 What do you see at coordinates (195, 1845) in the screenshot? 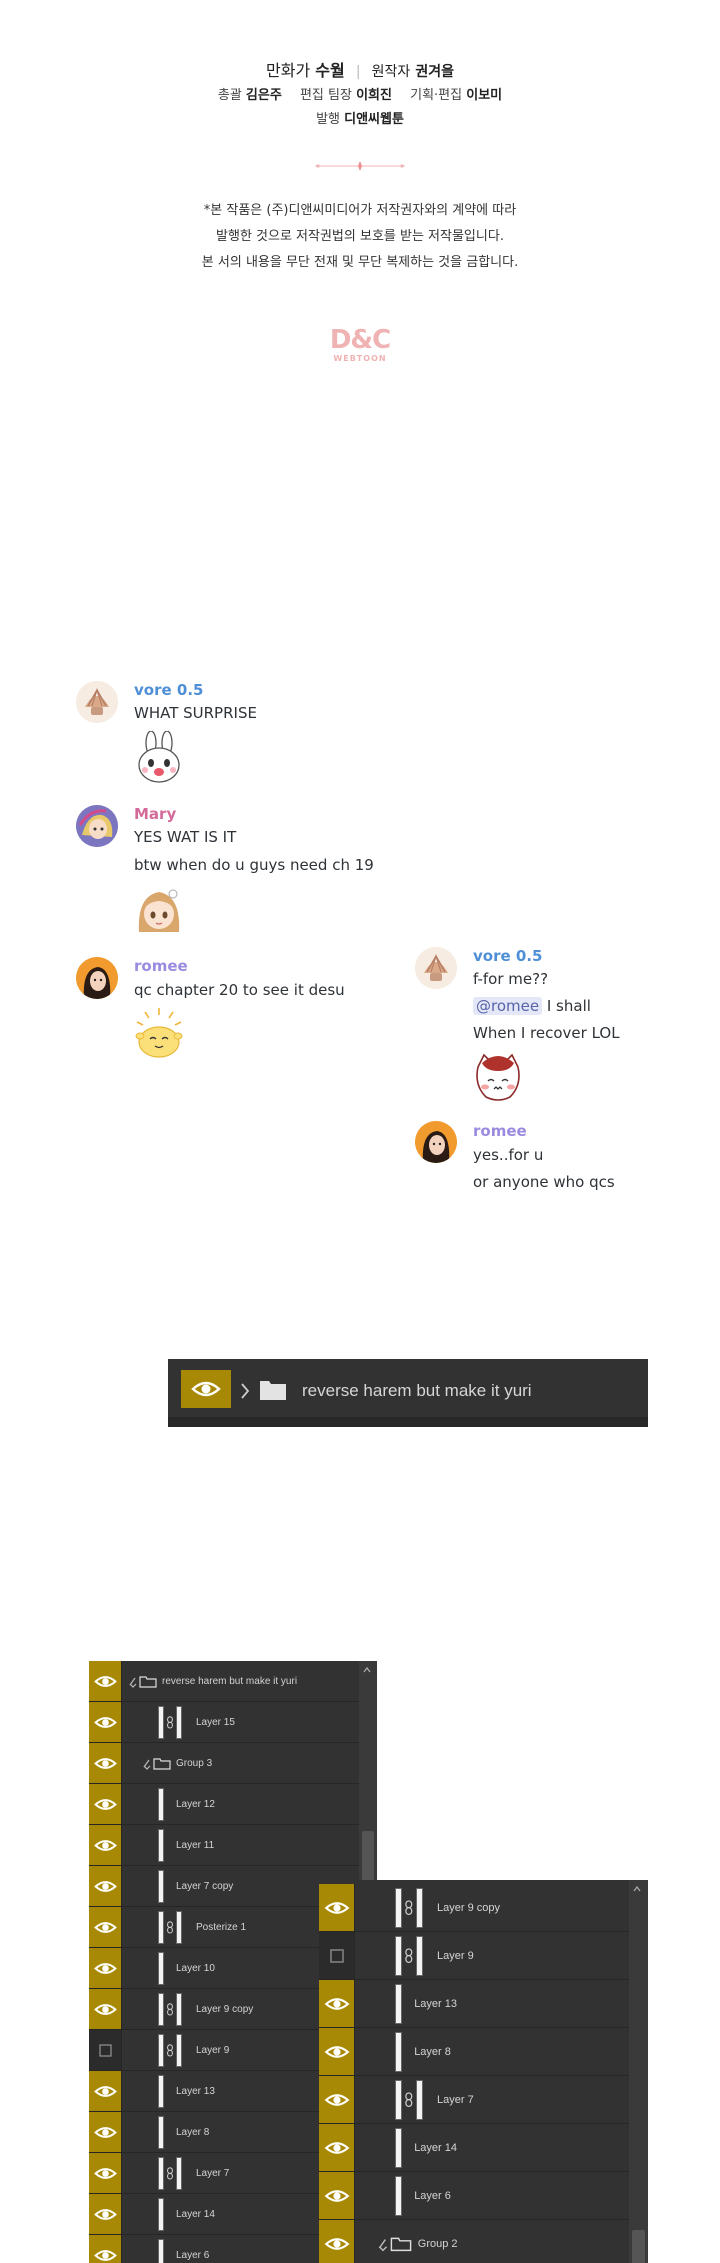
I see `layer-name: Layer 11` at bounding box center [195, 1845].